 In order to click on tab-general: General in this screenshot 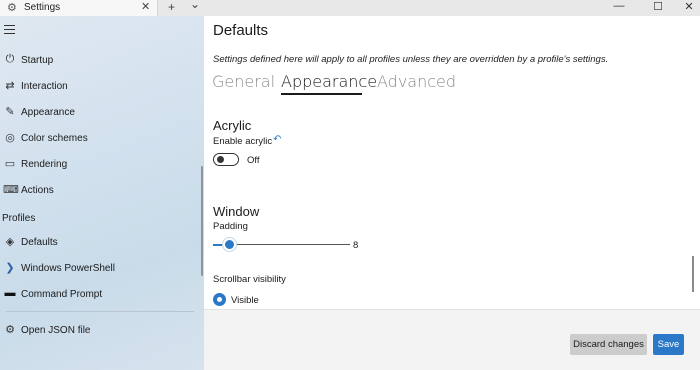, I will do `click(243, 81)`.